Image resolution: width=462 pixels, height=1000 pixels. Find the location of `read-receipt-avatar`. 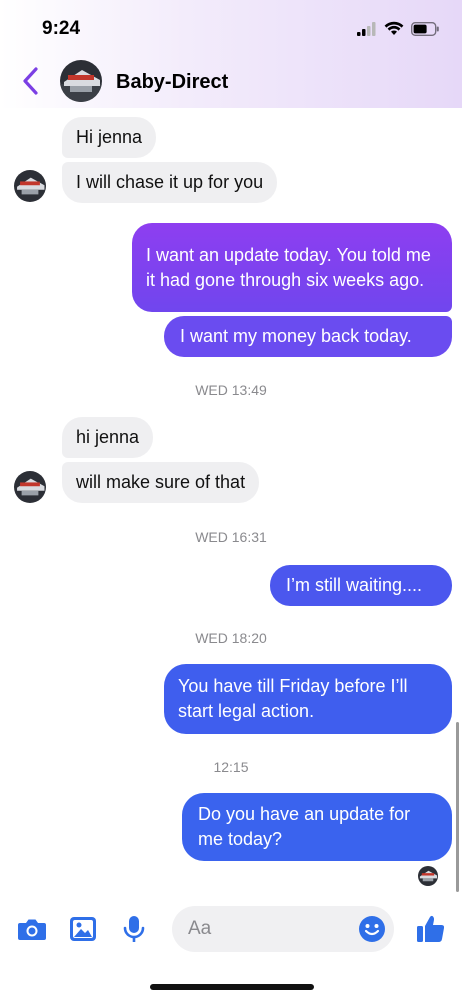

read-receipt-avatar is located at coordinates (428, 876).